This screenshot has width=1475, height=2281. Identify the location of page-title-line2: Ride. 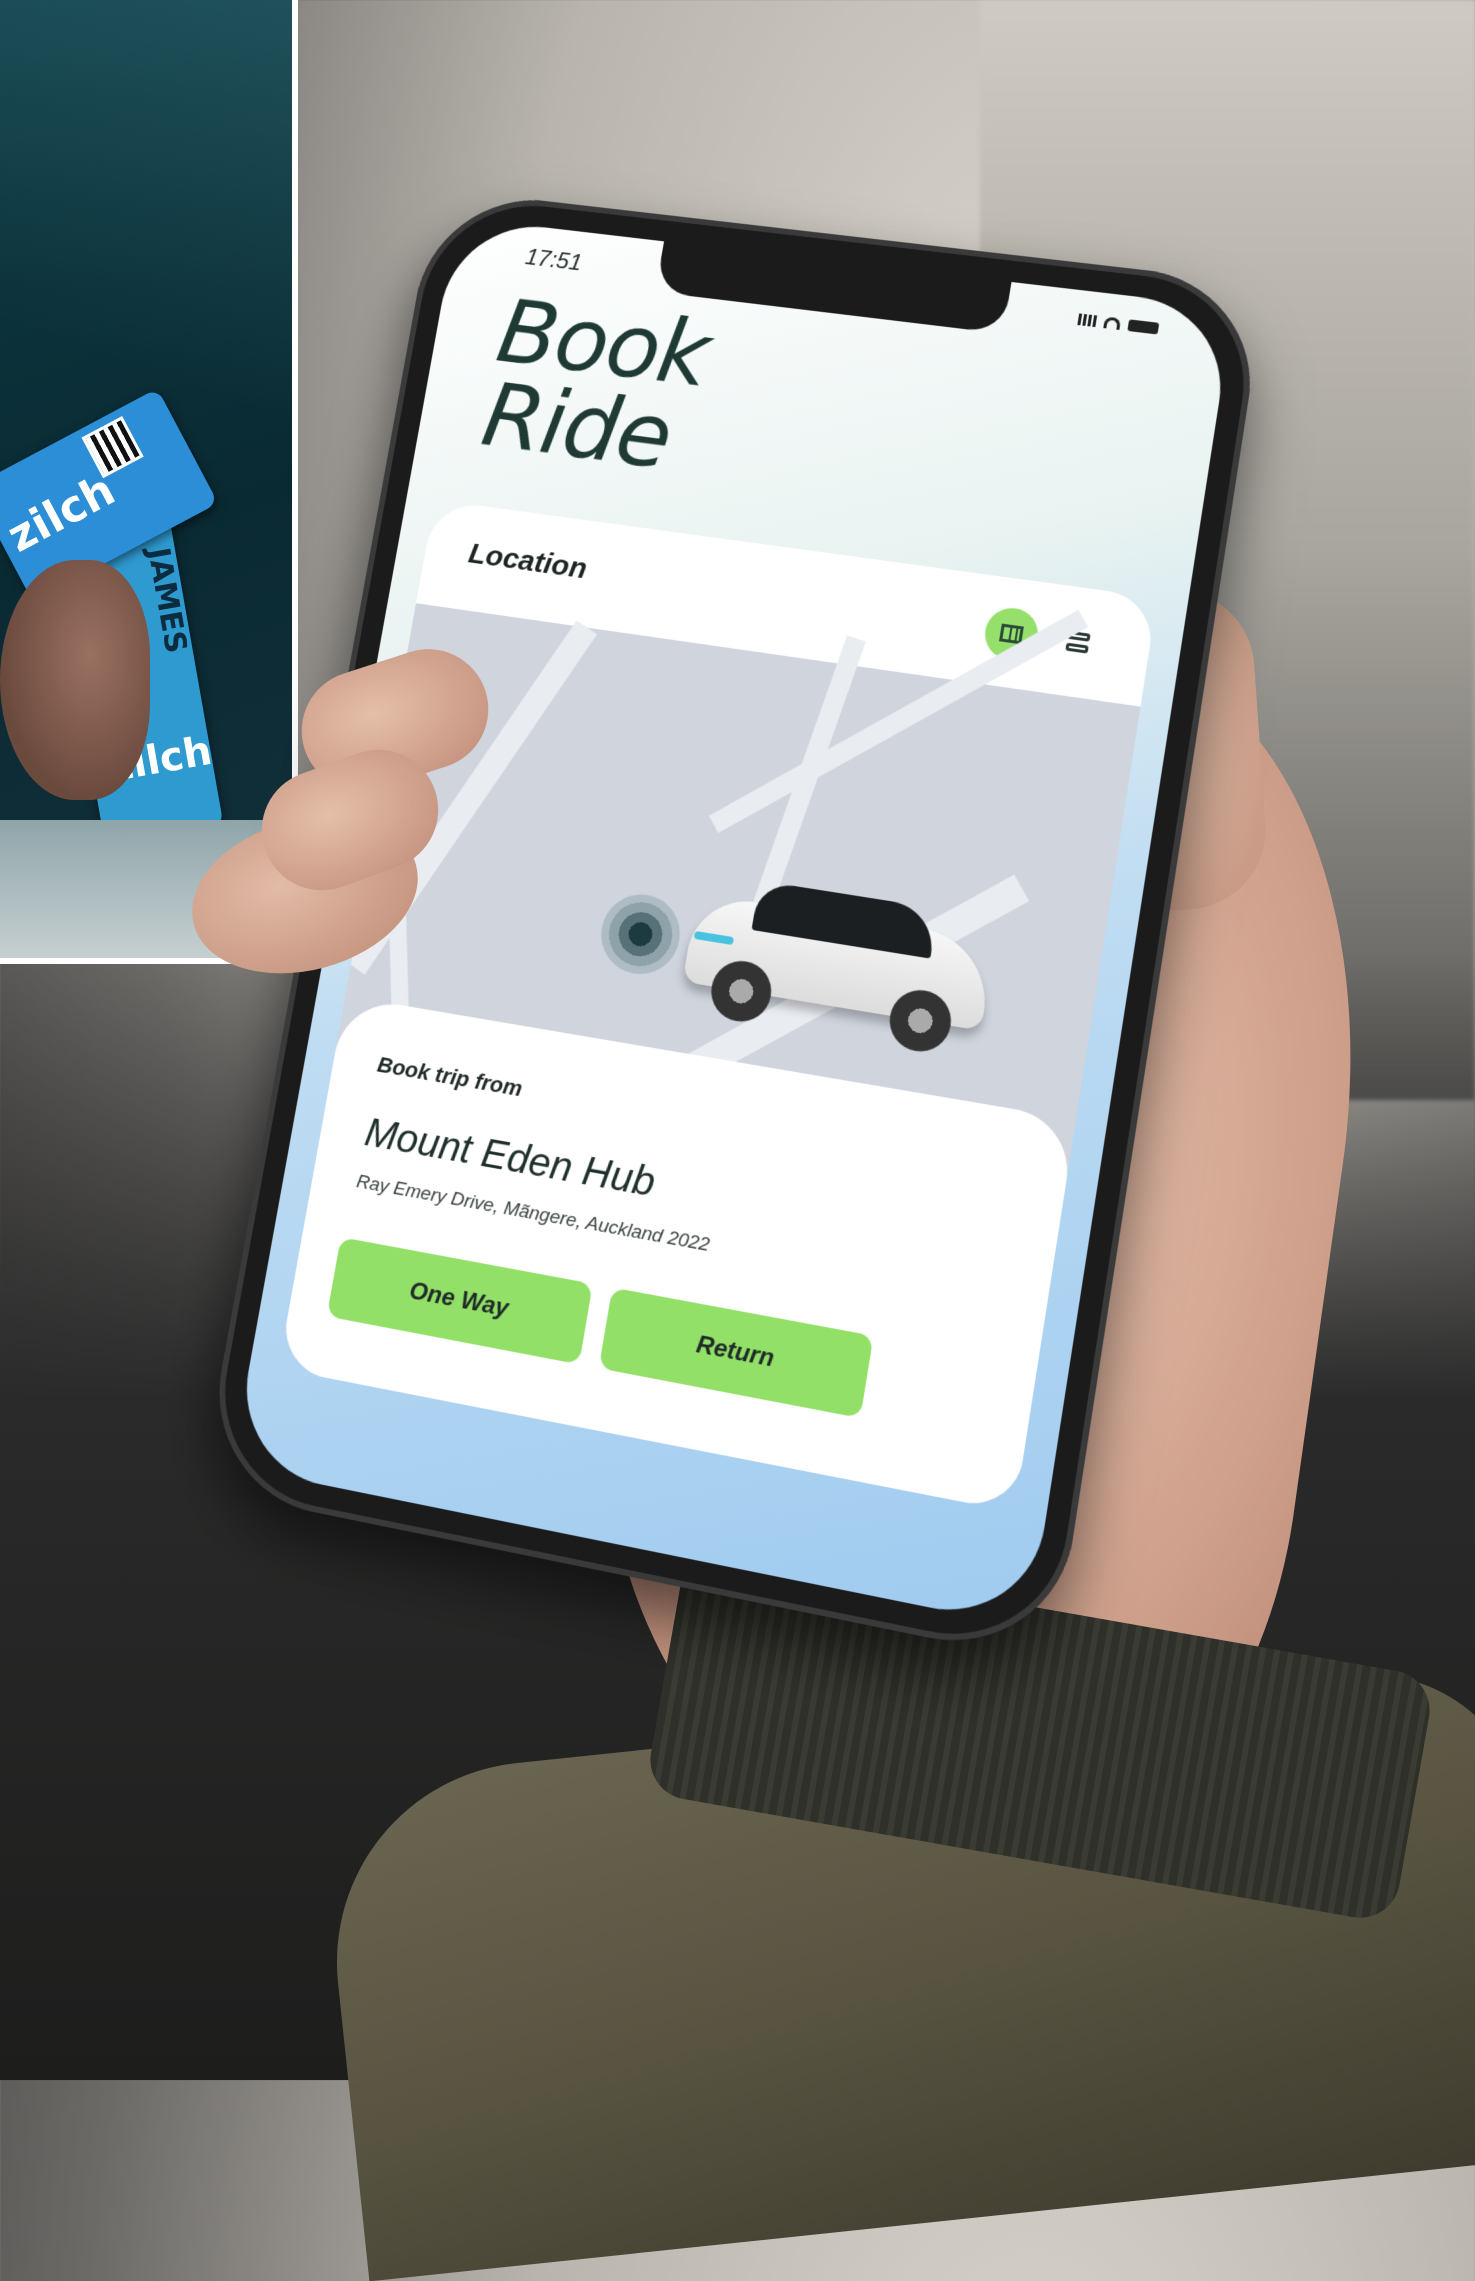
(576, 427).